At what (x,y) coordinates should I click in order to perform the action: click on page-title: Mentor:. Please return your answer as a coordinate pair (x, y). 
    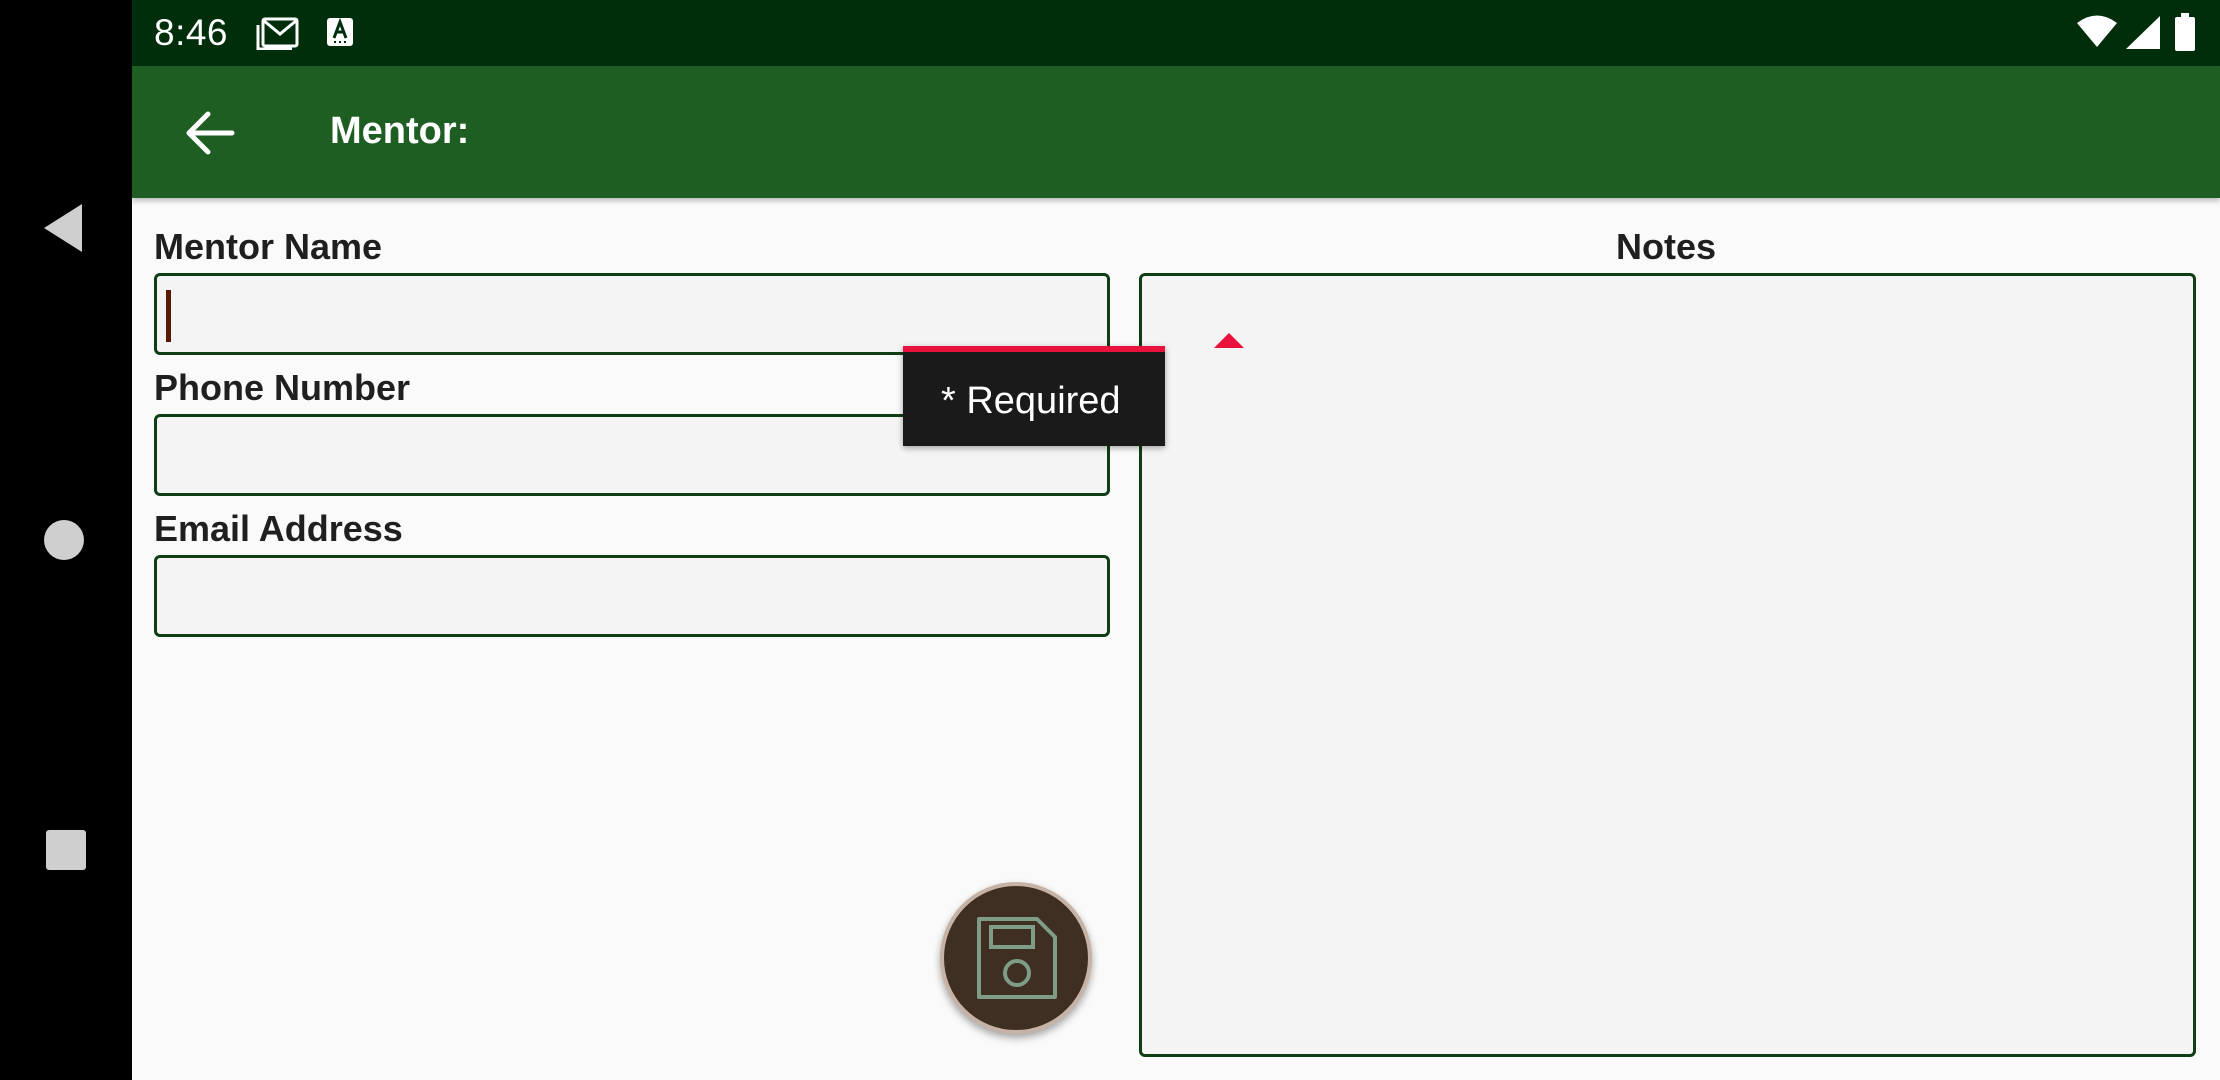
    Looking at the image, I should click on (400, 131).